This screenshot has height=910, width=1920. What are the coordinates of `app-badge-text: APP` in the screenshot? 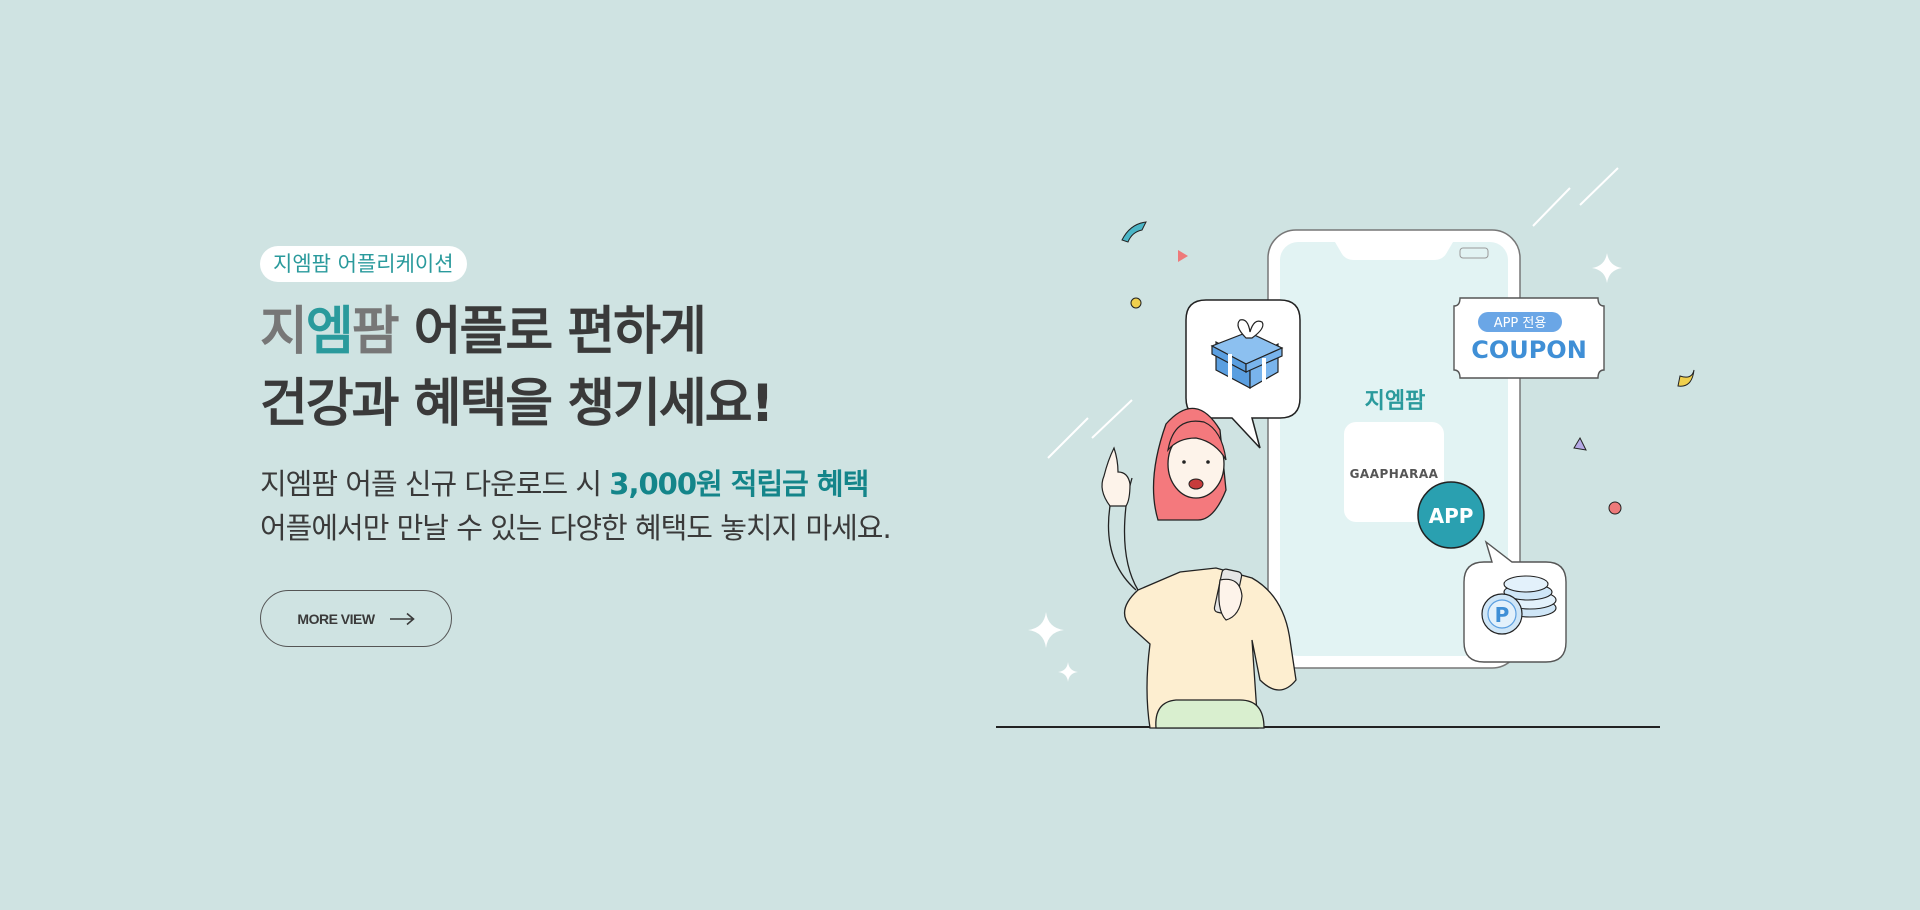 It's located at (1451, 516).